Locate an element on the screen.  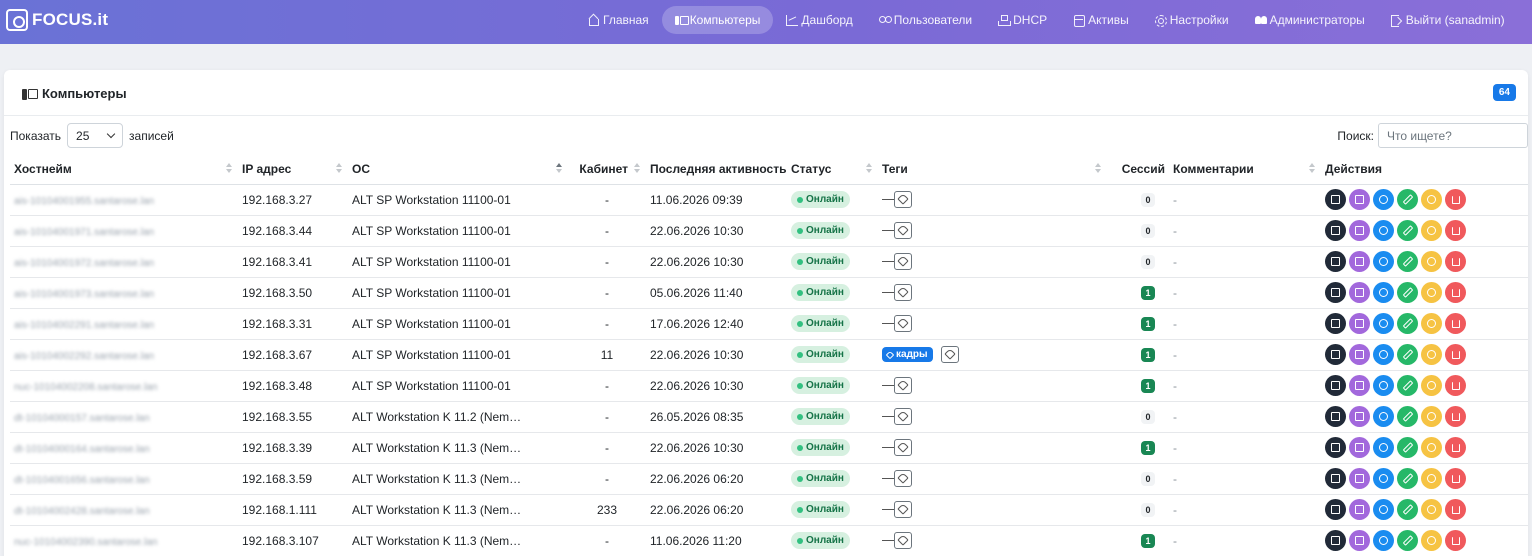
col-hostname: Хостнейм is located at coordinates (124, 169).